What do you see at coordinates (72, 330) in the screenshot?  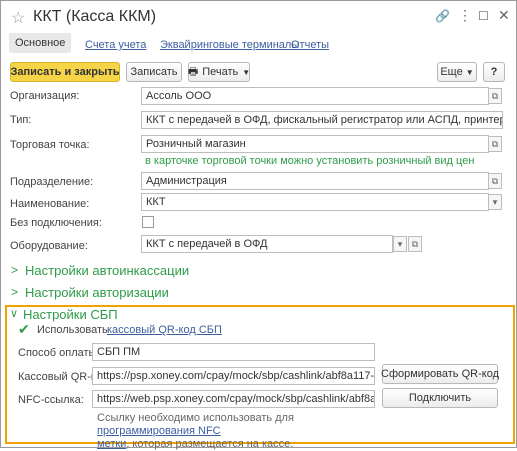 I see `use-label: Использовать` at bounding box center [72, 330].